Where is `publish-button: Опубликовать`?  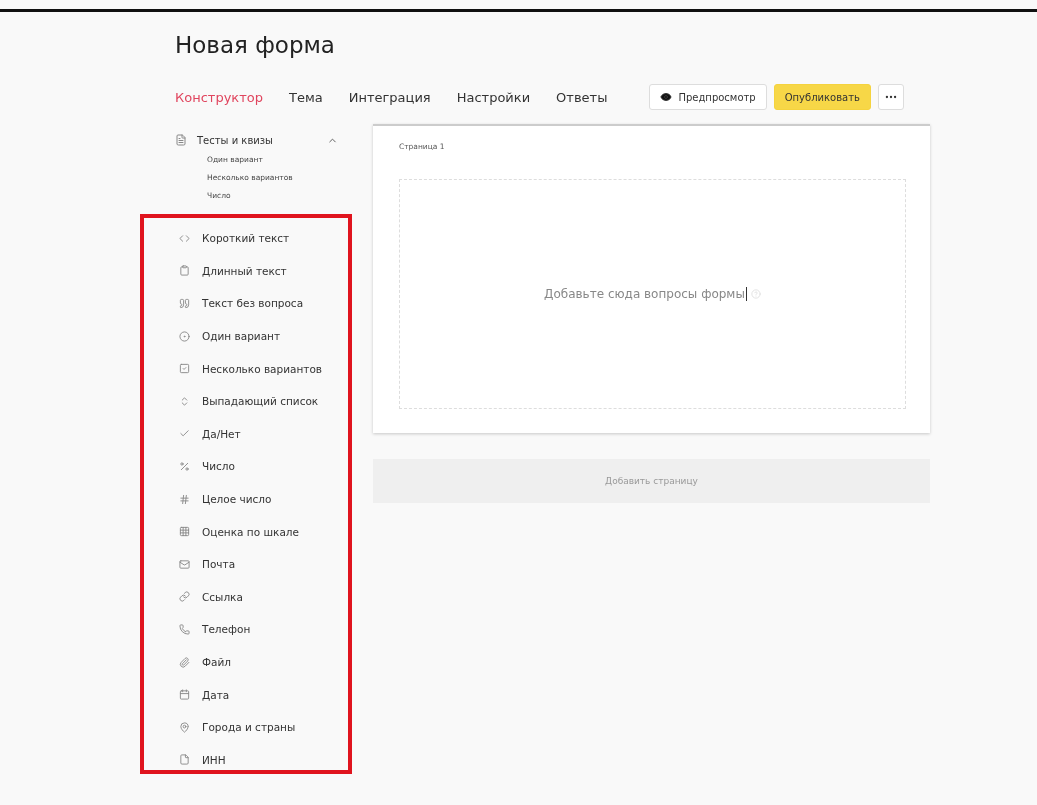
publish-button: Опубликовать is located at coordinates (822, 97).